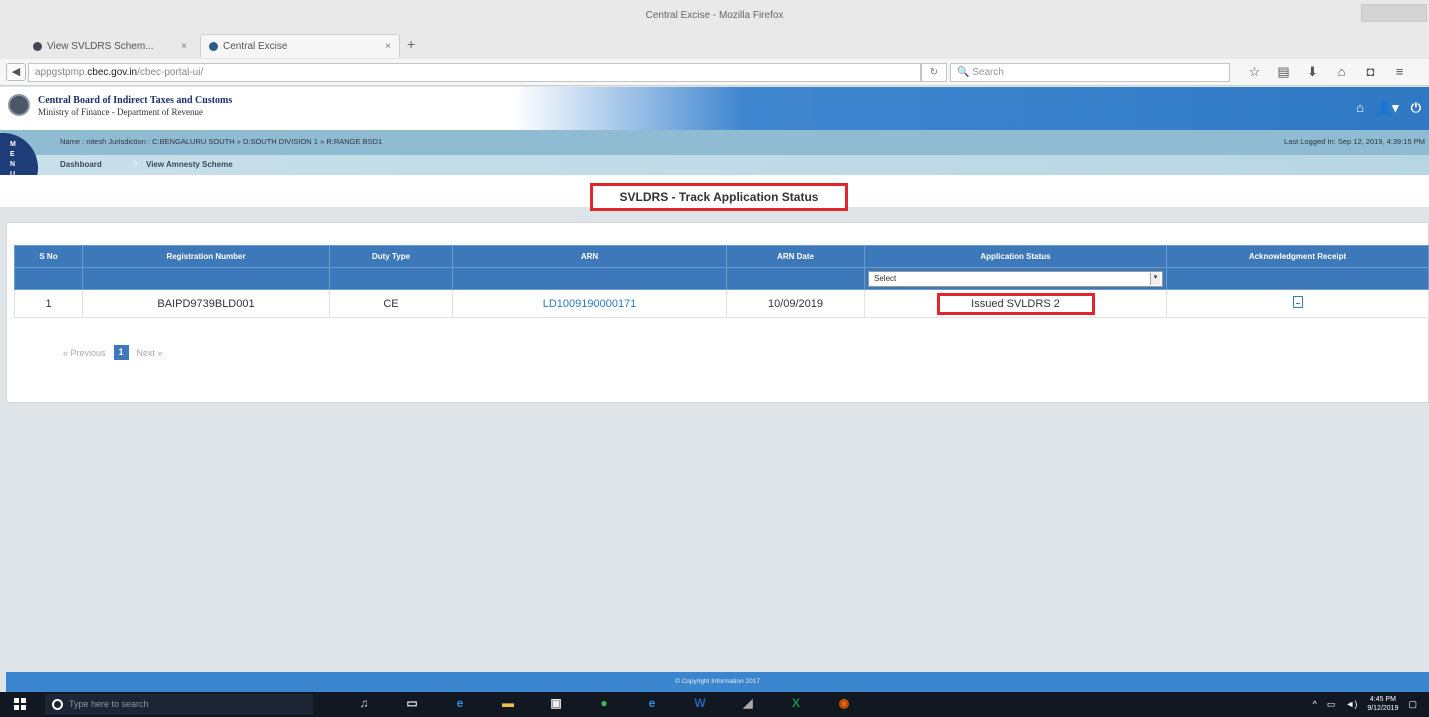 Image resolution: width=1429 pixels, height=717 pixels. Describe the element at coordinates (412, 703) in the screenshot. I see `task-view-icon: ▭` at that location.